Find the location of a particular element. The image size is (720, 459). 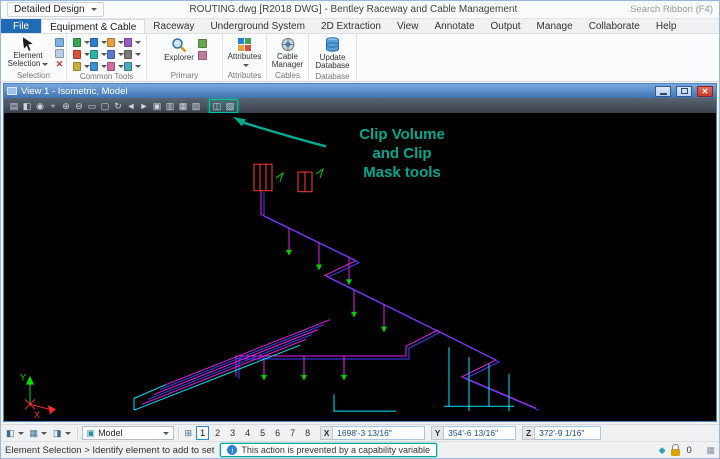

view-window-titlebar: View 1 - Isometric, Model ✕ is located at coordinates (360, 91).